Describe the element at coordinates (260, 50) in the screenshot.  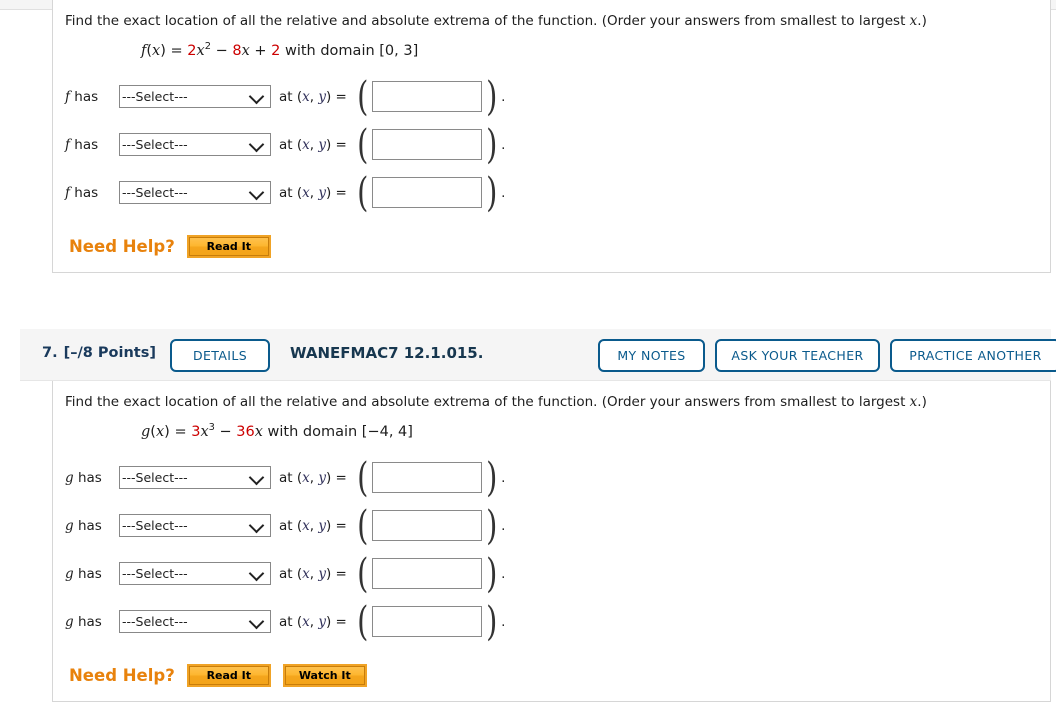
I see `formula-term-6: +` at that location.